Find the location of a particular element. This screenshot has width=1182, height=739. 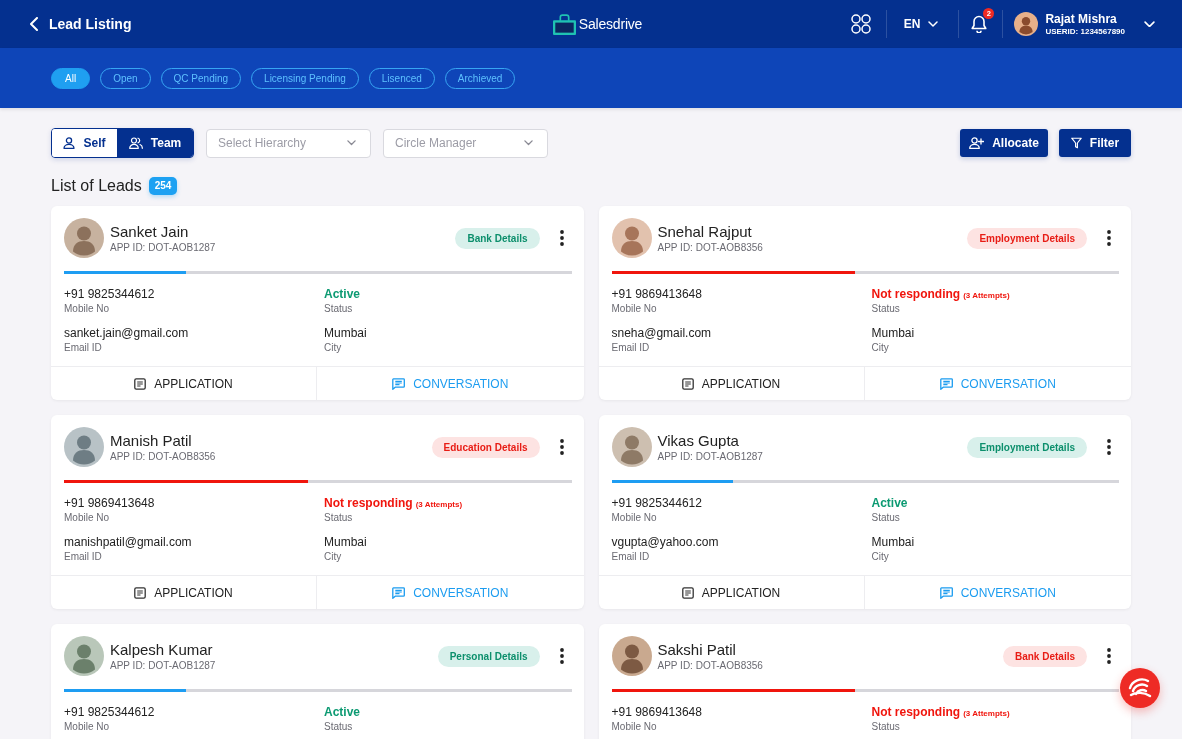

shopping-bag-icon is located at coordinates (564, 24).